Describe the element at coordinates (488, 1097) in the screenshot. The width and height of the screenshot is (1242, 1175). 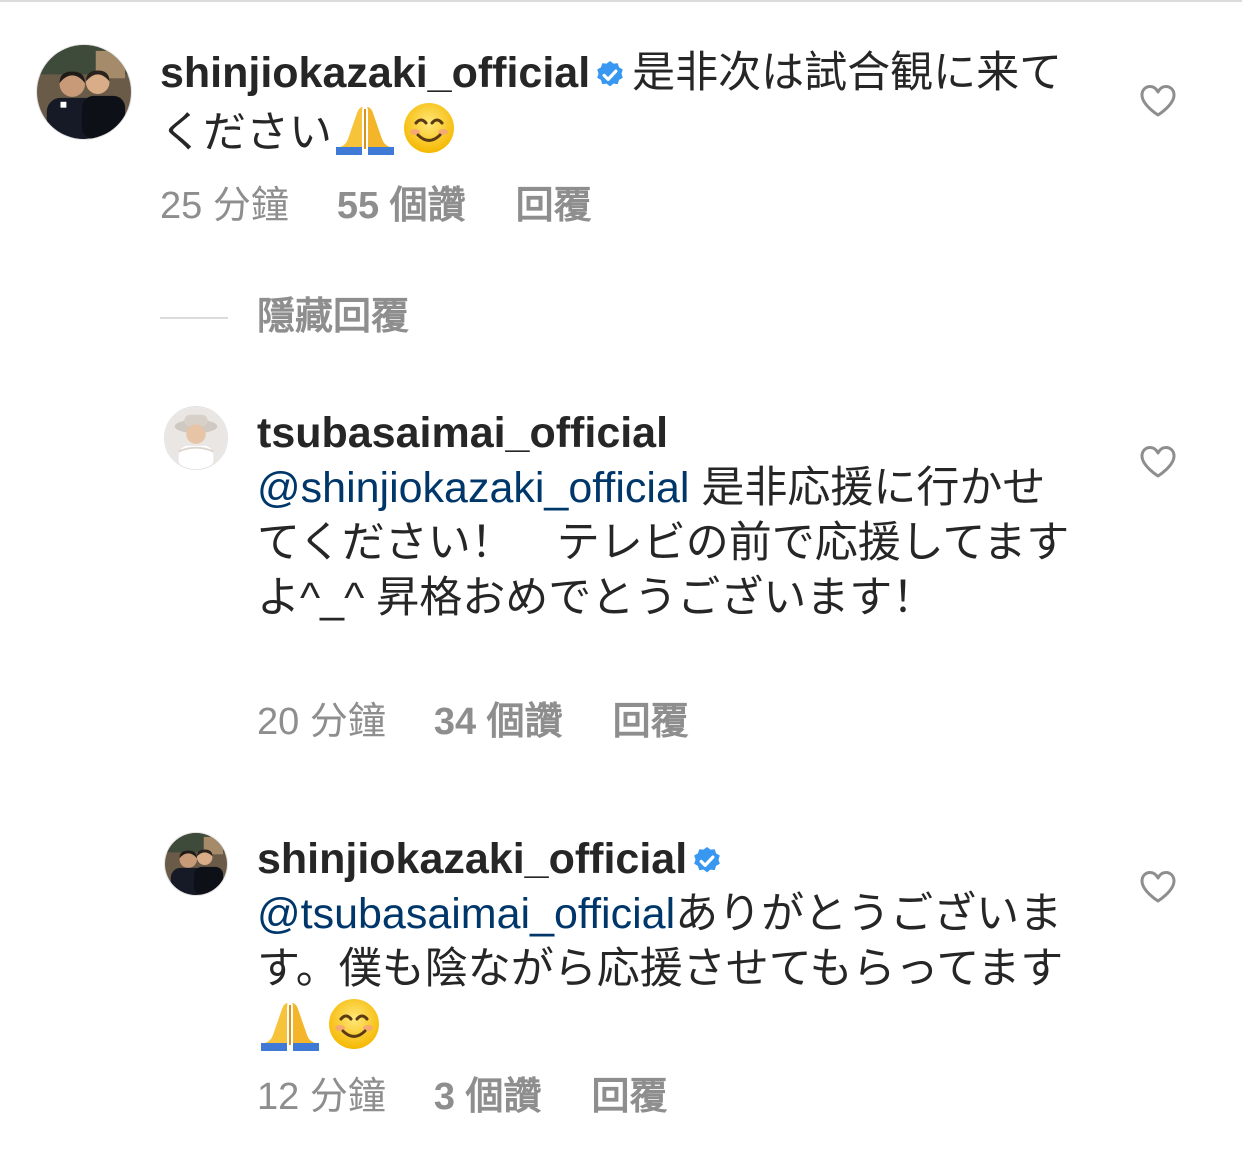
I see `comment-likes: 3 個讚` at that location.